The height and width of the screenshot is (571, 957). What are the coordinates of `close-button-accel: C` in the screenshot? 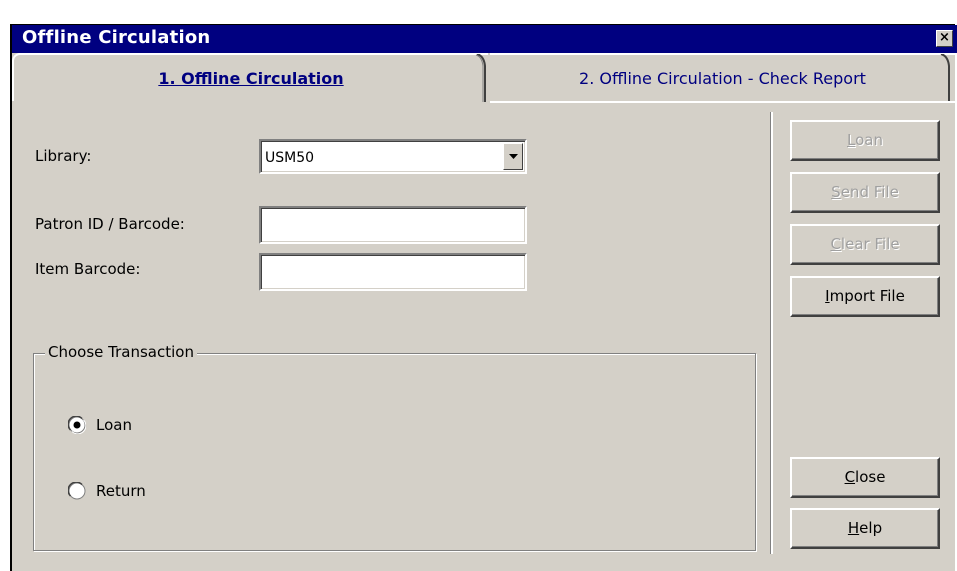 It's located at (850, 477).